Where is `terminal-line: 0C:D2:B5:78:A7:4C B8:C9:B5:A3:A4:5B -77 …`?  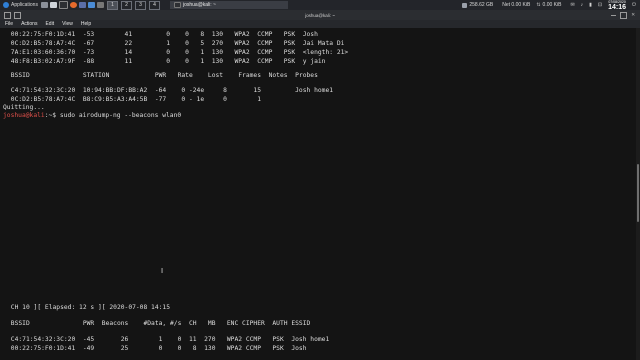
terminal-line: 0C:D2:B5:78:A7:4C B8:C9:B5:A3:A4:5B -77 … is located at coordinates (134, 99).